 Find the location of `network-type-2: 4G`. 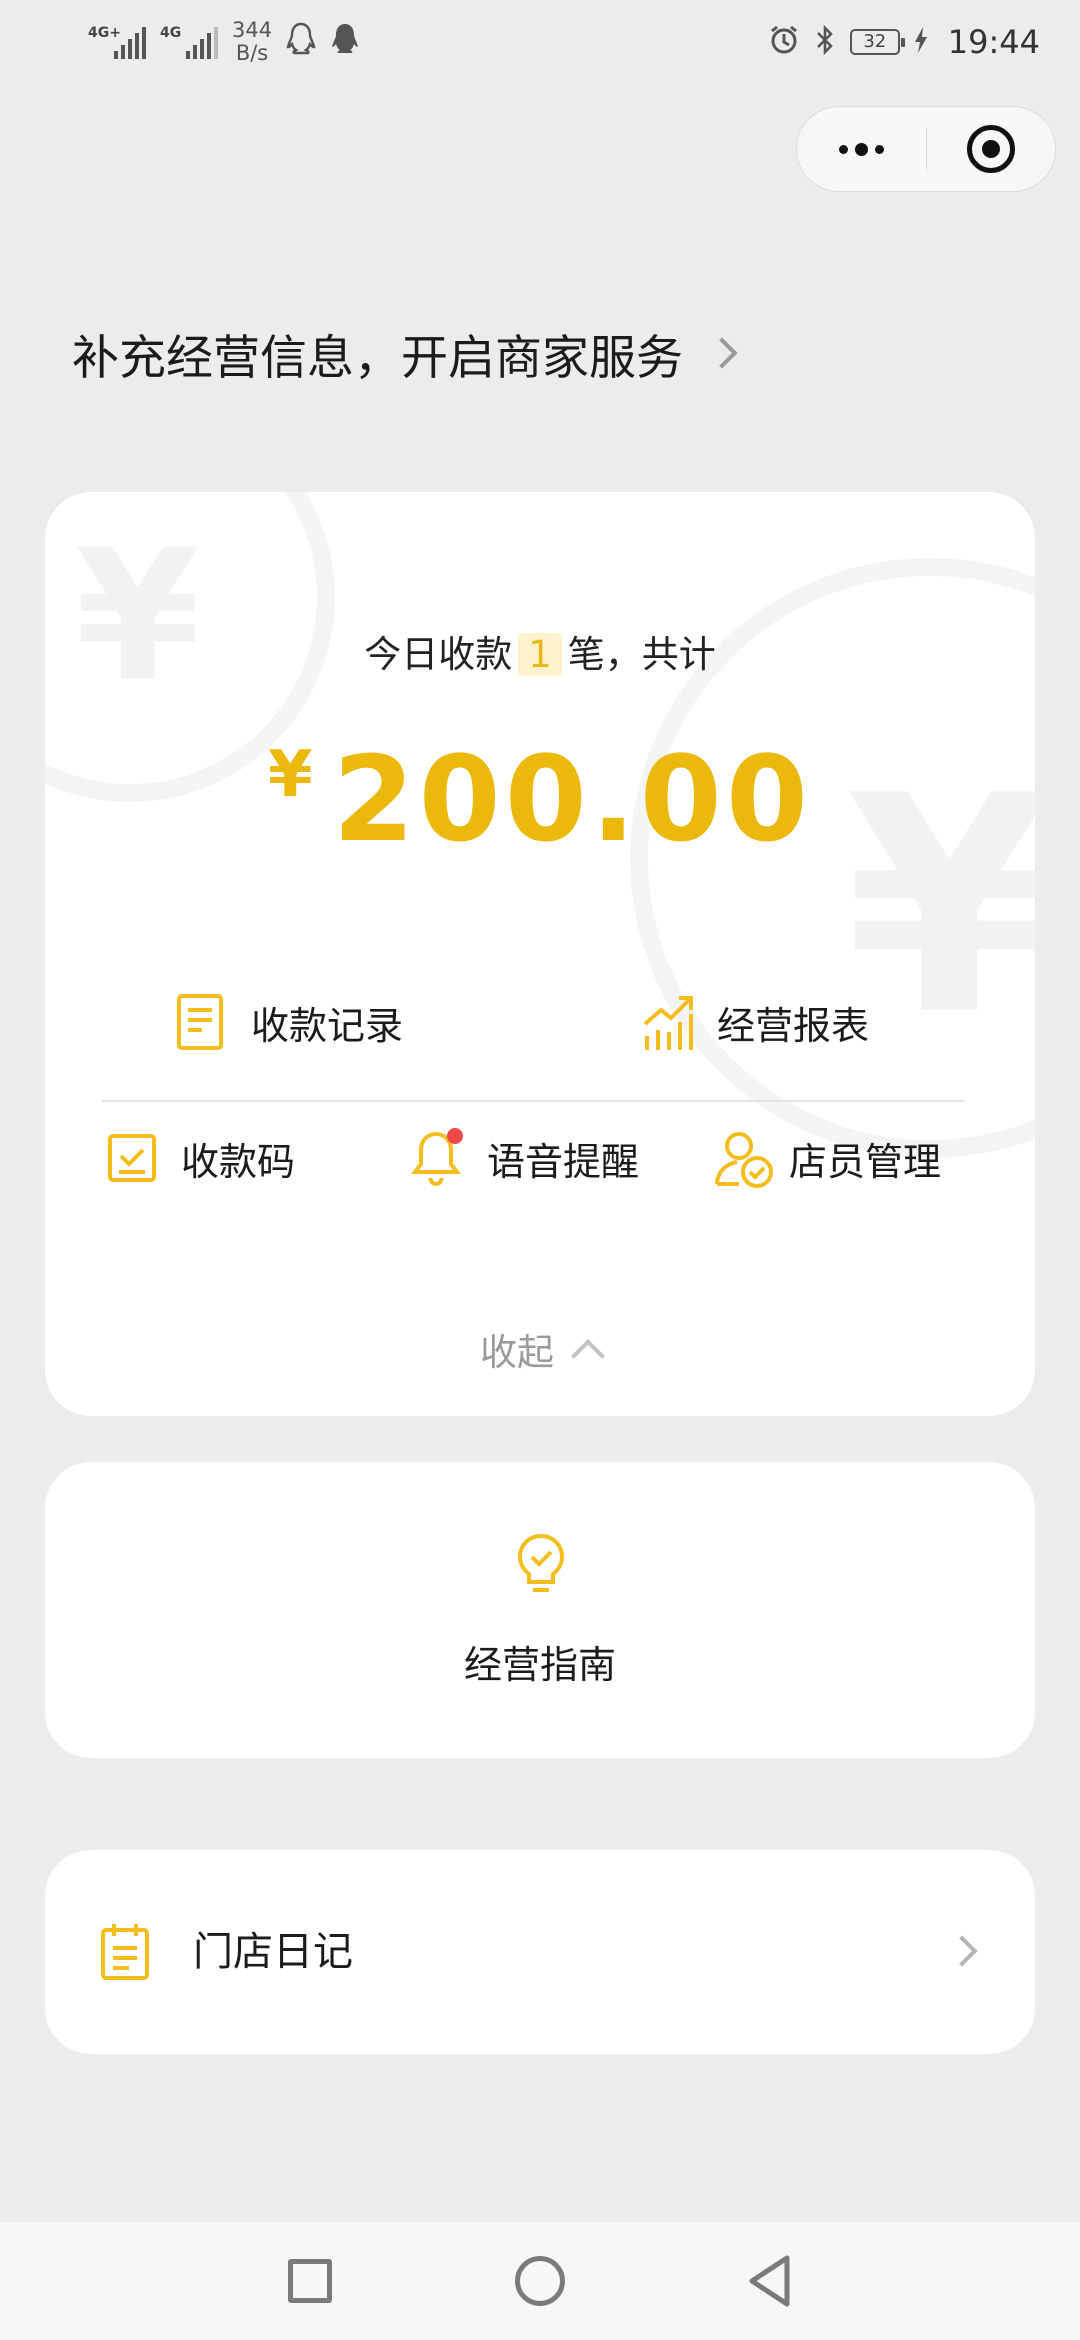

network-type-2: 4G is located at coordinates (171, 33).